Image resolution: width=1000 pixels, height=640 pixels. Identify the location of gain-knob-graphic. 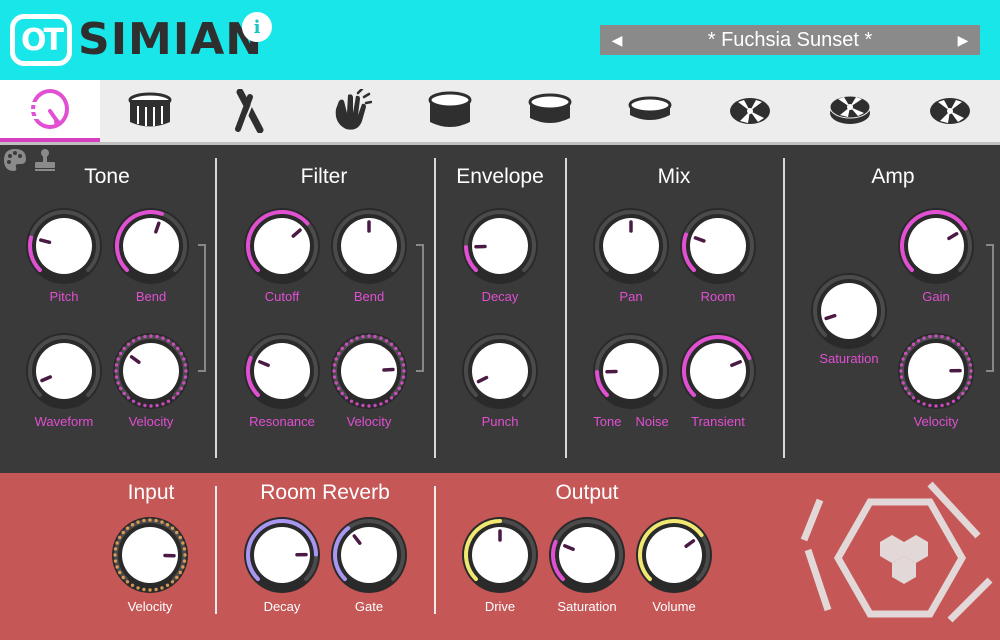
(936, 246).